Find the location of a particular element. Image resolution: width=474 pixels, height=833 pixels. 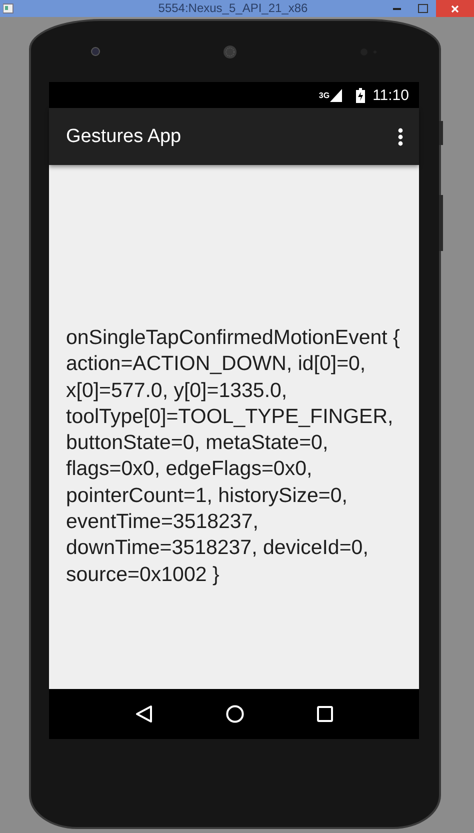

battery-icon is located at coordinates (360, 95).